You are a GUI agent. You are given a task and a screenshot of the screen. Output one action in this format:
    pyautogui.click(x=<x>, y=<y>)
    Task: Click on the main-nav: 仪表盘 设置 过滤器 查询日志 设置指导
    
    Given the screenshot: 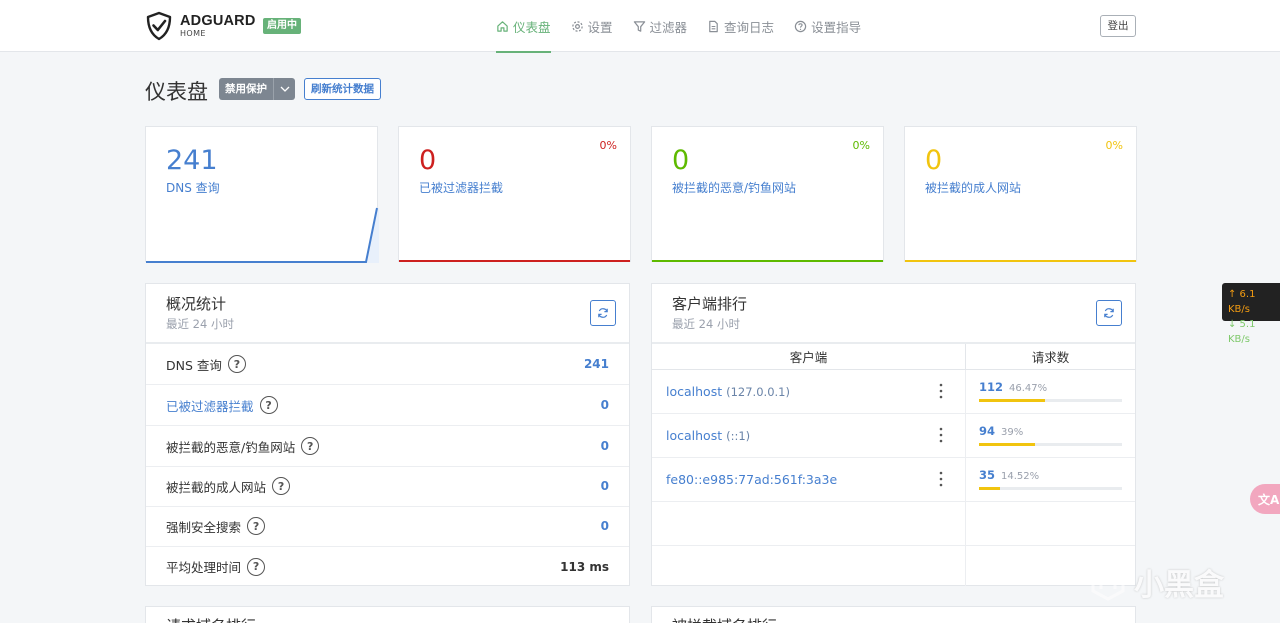 What is the action you would take?
    pyautogui.click(x=688, y=26)
    